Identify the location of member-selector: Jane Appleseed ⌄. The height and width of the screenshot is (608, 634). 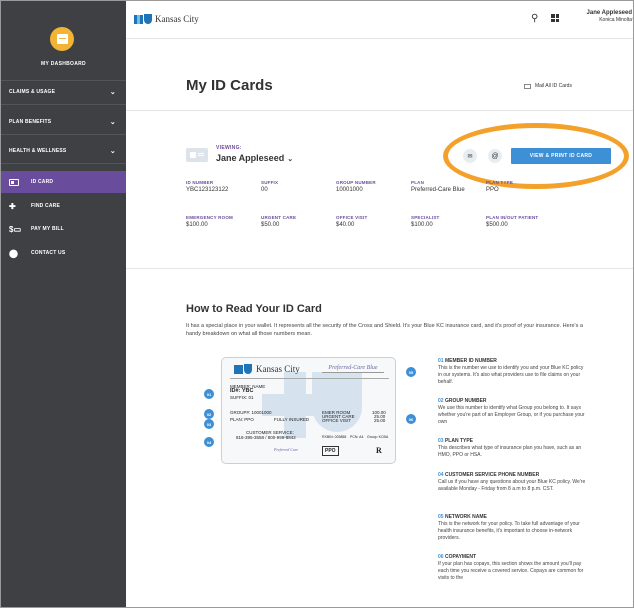
(254, 158).